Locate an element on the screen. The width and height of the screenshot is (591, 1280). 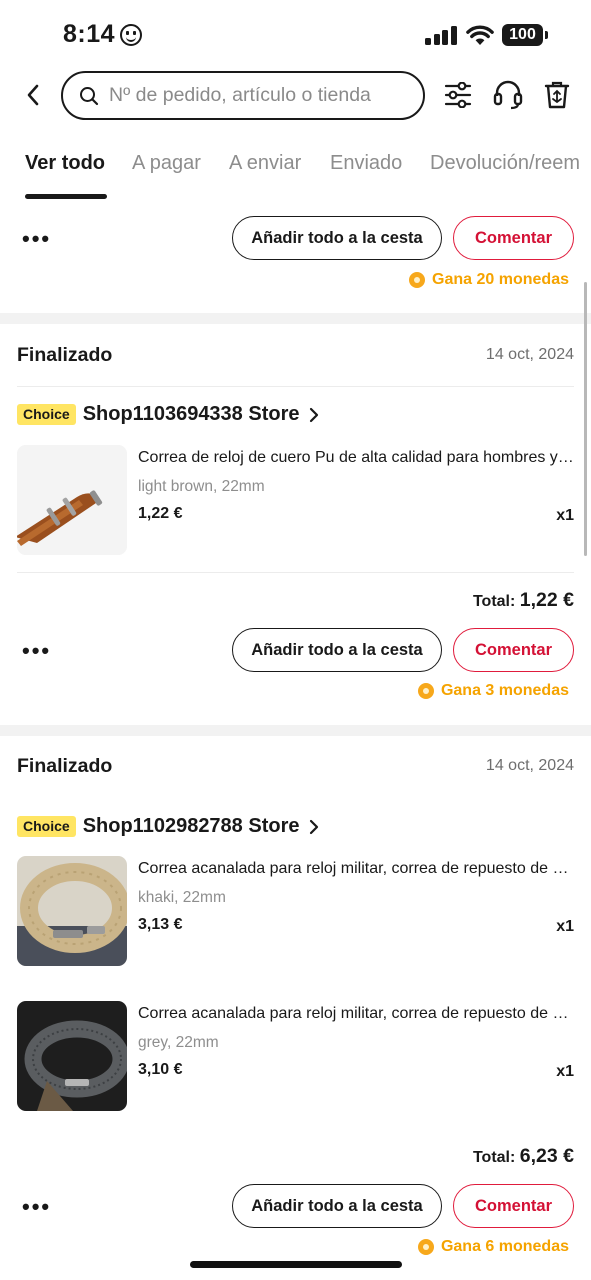
coins-reward: Gana 3 monedas is located at coordinates (493, 691).